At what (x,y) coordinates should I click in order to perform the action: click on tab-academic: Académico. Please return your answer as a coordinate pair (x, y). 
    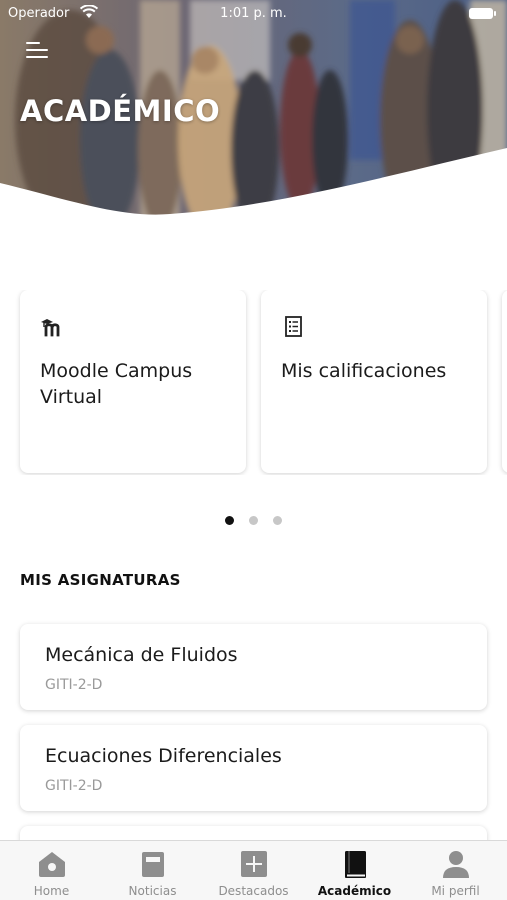
    Looking at the image, I should click on (354, 870).